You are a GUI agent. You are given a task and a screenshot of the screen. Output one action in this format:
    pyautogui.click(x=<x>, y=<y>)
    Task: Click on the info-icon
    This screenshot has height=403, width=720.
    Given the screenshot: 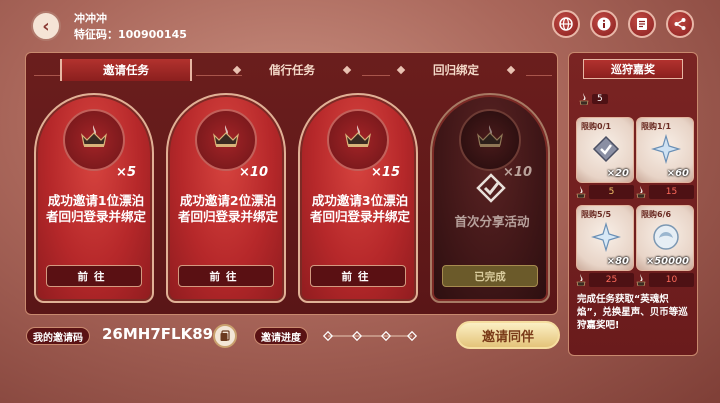 What is the action you would take?
    pyautogui.click(x=604, y=24)
    